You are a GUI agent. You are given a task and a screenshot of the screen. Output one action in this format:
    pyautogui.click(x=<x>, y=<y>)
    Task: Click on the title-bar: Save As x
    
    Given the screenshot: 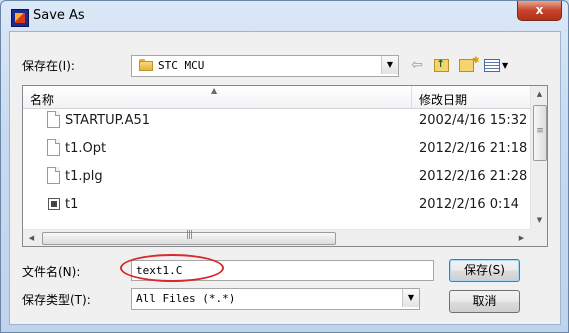 What is the action you would take?
    pyautogui.click(x=284, y=16)
    